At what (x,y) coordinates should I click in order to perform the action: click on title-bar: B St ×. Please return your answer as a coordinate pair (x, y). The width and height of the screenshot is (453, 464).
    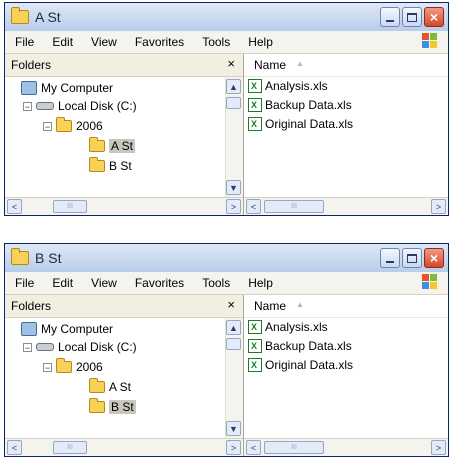
    Looking at the image, I should click on (226, 258).